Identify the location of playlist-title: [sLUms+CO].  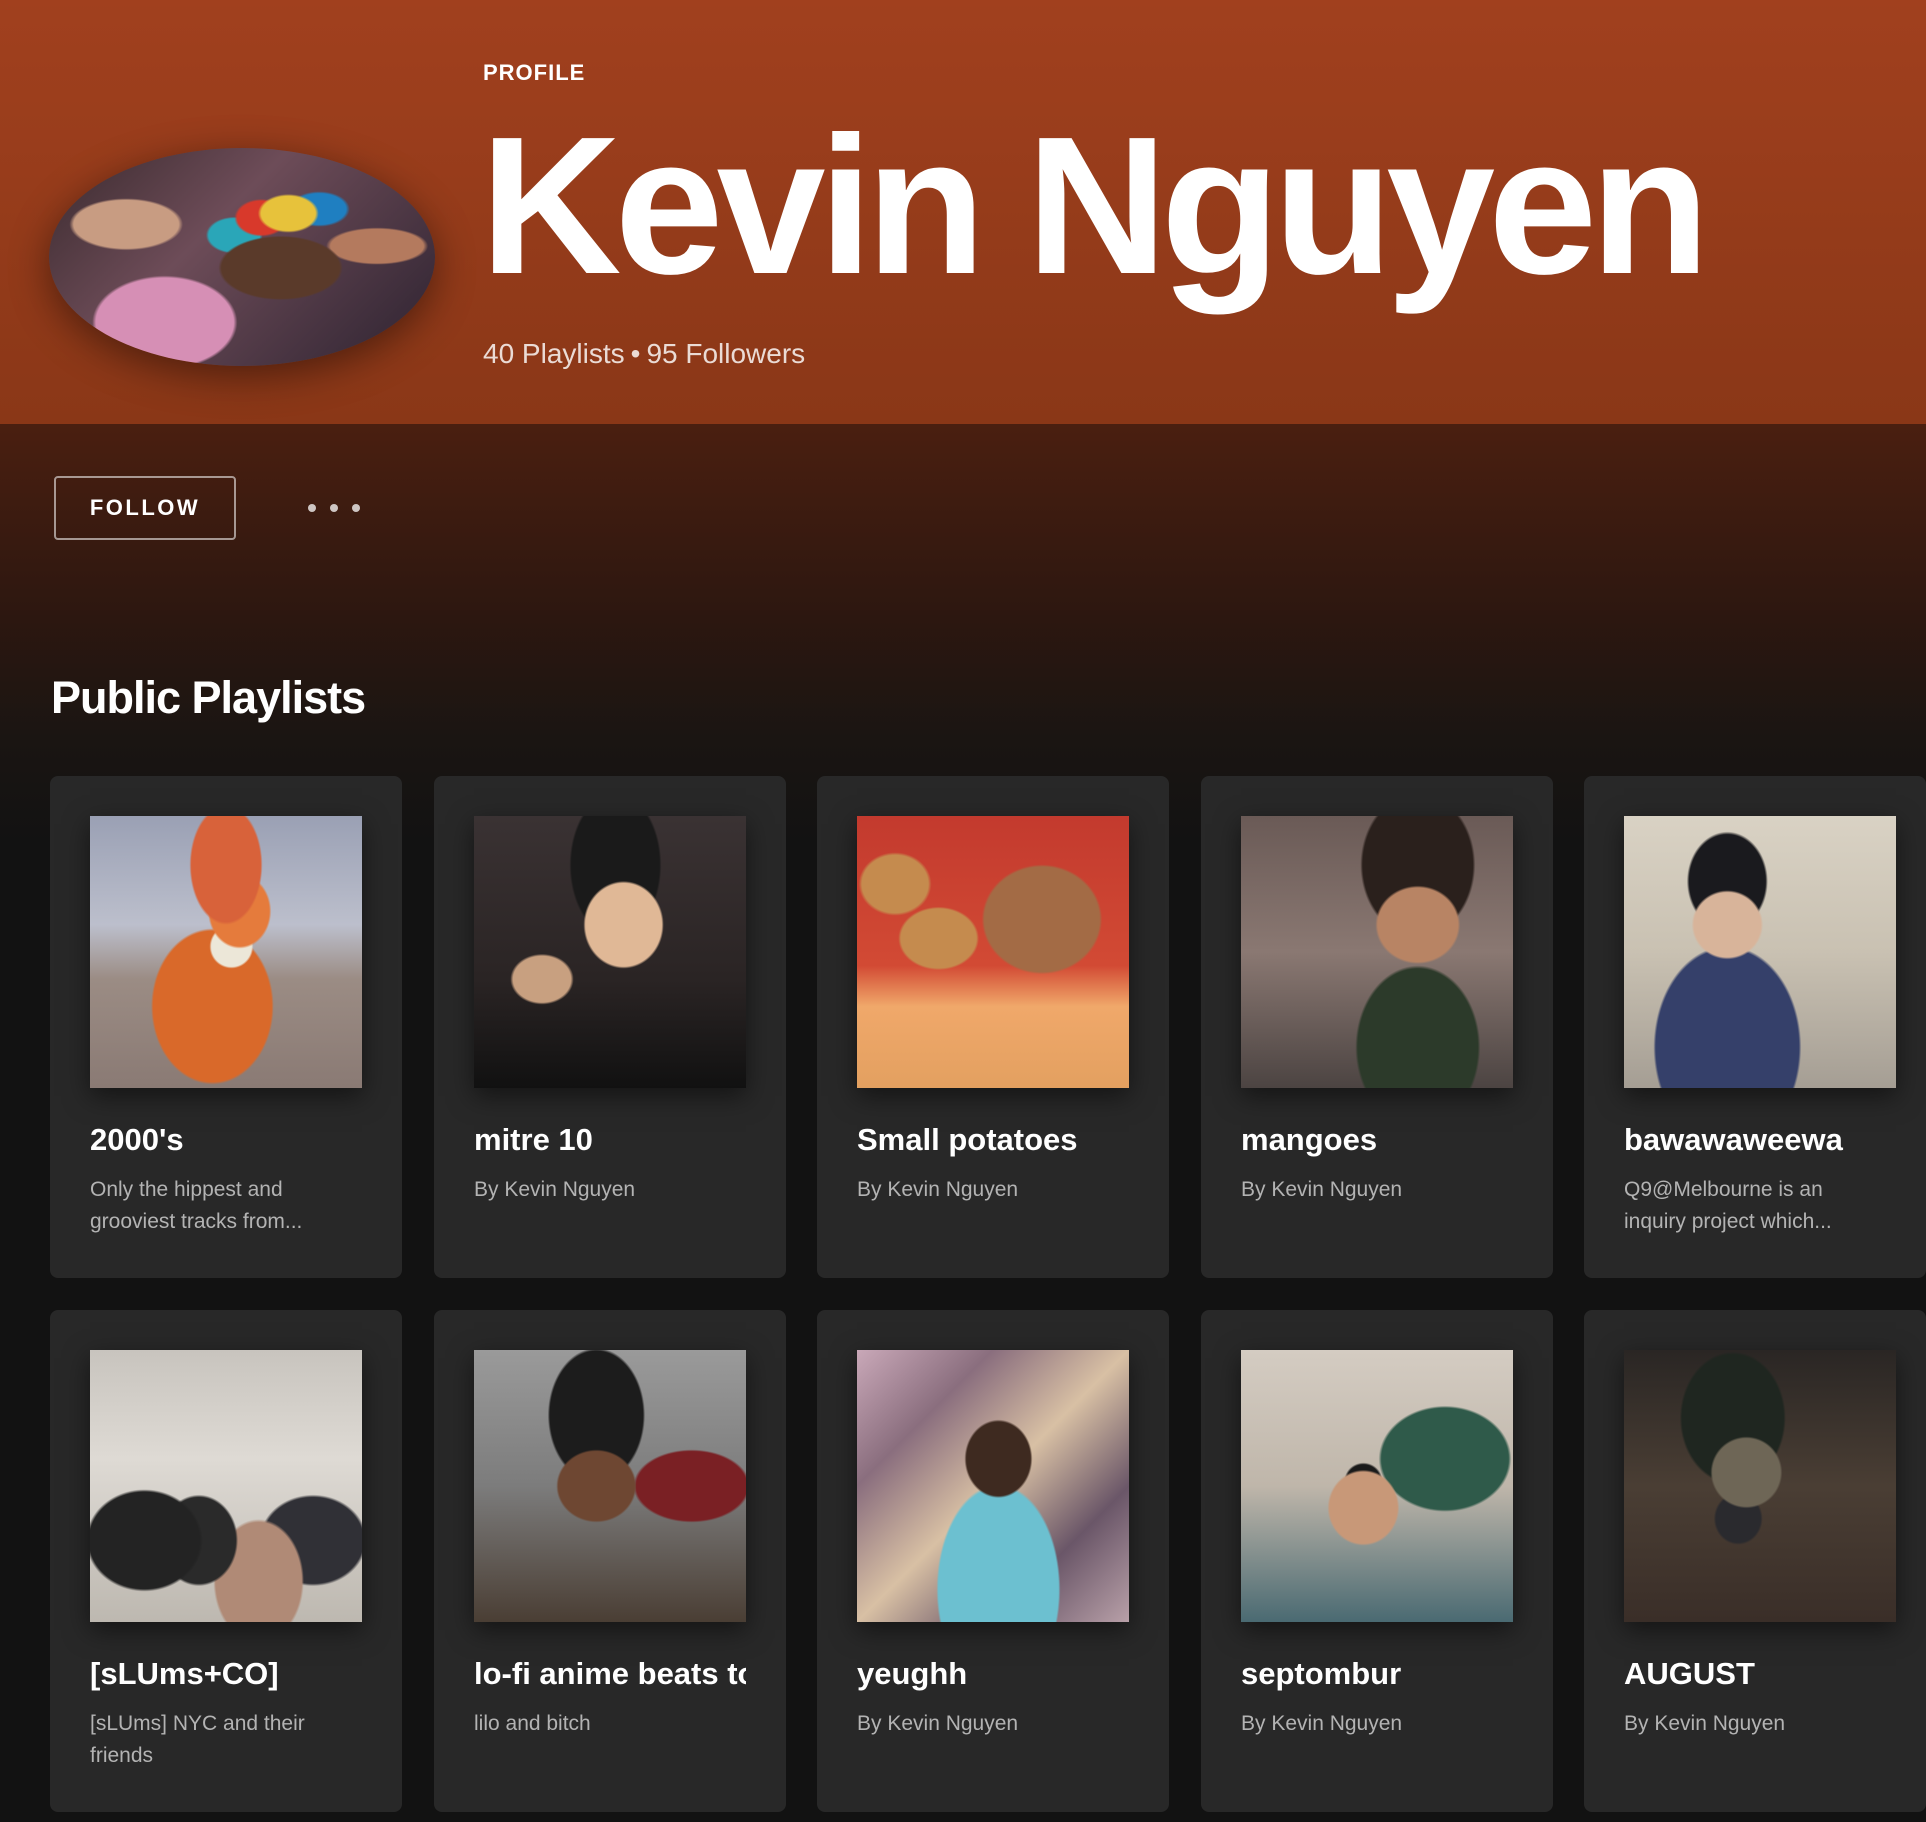
(226, 1674).